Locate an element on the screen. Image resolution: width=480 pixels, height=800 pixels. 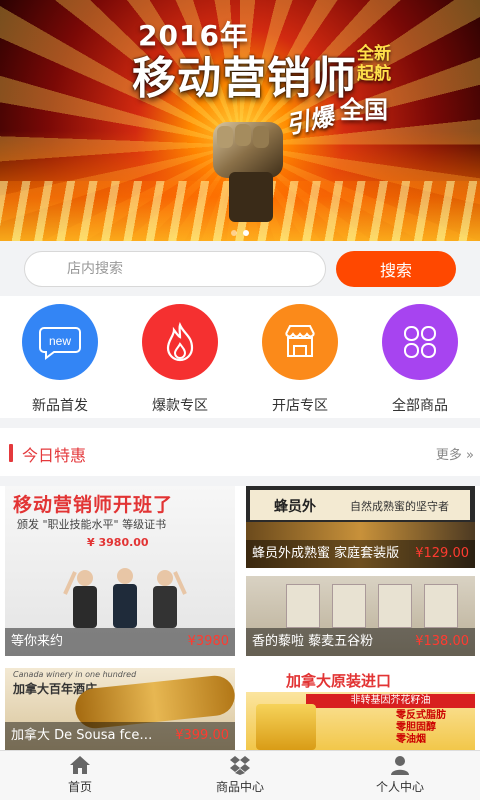
more-link: 更多 » is located at coordinates (455, 453).